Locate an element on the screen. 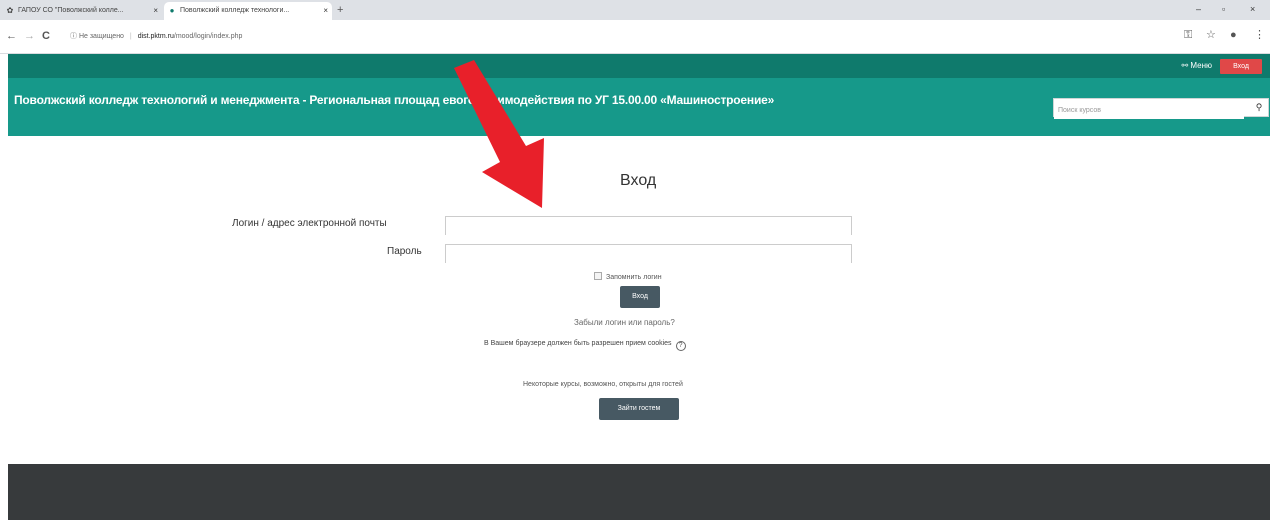  username-label: Логин / адрес электронной почты is located at coordinates (309, 223).